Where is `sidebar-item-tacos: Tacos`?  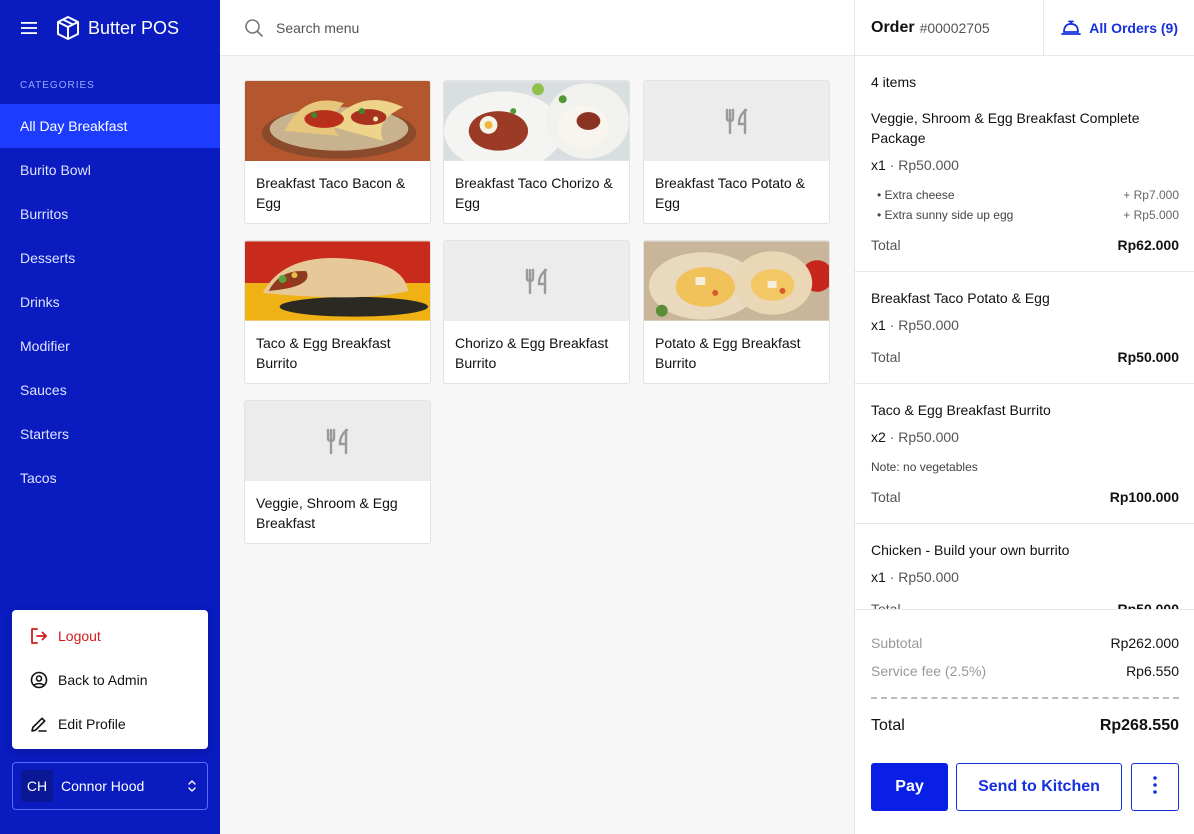
sidebar-item-tacos: Tacos is located at coordinates (110, 478).